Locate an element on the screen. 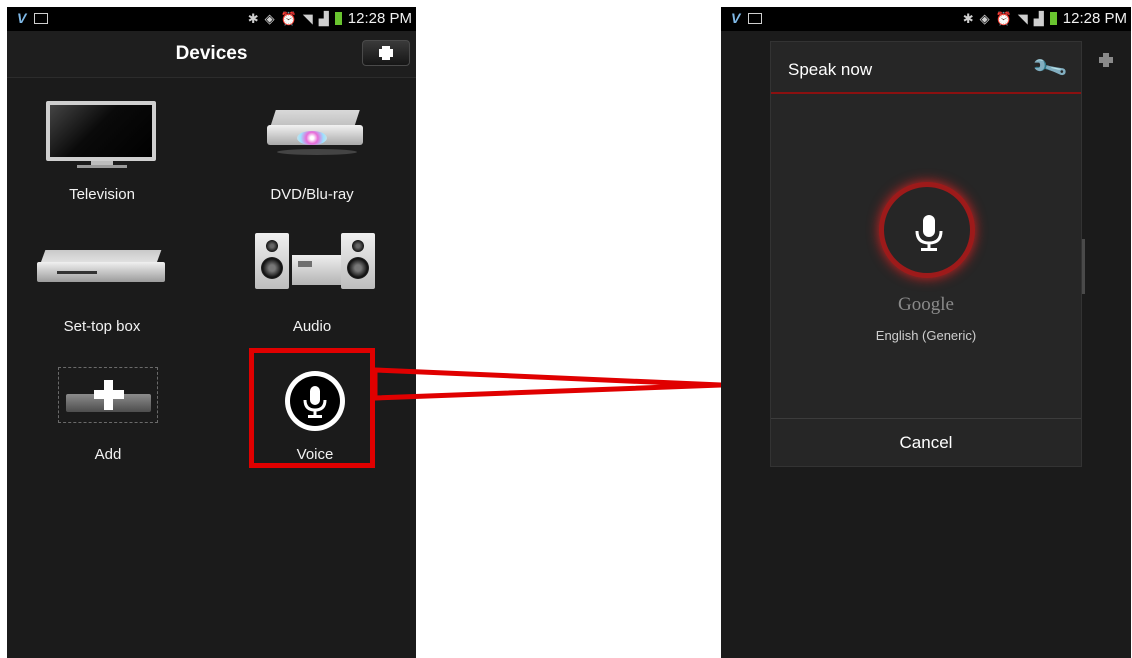 Image resolution: width=1132 pixels, height=658 pixels. listening-microphone-button is located at coordinates (927, 230).